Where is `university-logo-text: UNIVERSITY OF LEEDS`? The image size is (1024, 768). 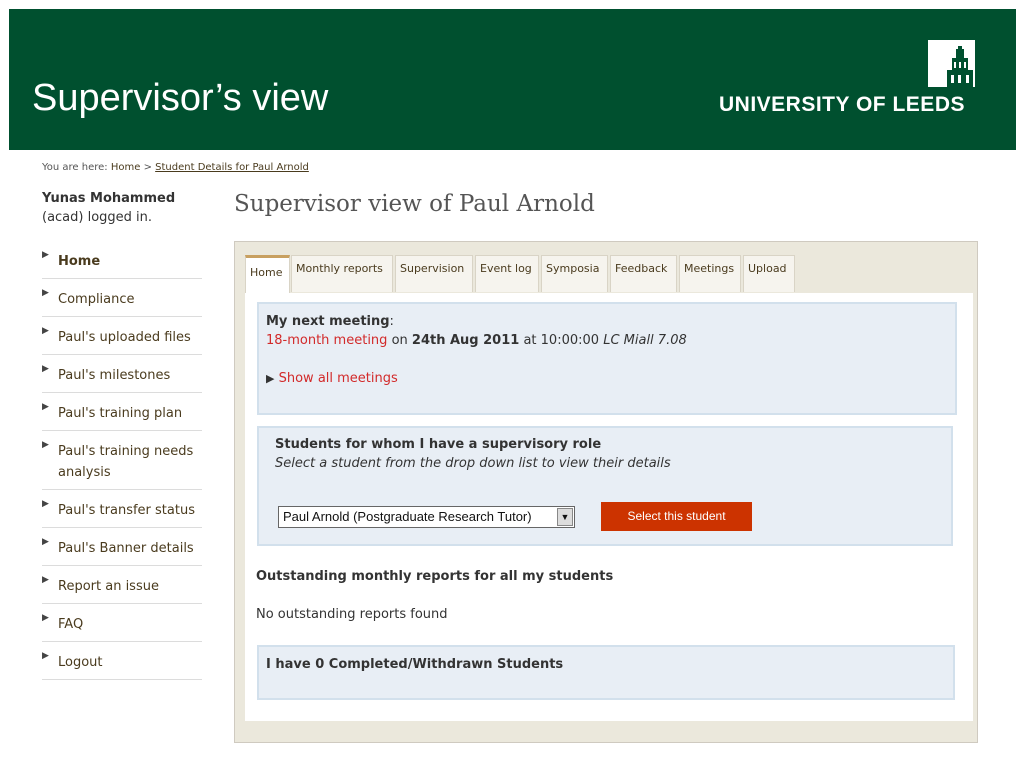
university-logo-text: UNIVERSITY OF LEEDS is located at coordinates (842, 104).